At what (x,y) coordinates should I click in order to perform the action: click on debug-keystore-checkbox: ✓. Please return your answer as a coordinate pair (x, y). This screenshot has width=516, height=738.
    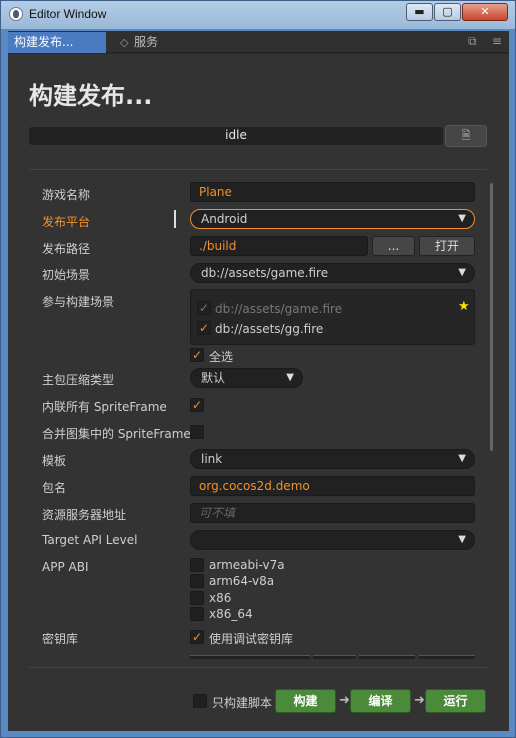
    Looking at the image, I should click on (197, 637).